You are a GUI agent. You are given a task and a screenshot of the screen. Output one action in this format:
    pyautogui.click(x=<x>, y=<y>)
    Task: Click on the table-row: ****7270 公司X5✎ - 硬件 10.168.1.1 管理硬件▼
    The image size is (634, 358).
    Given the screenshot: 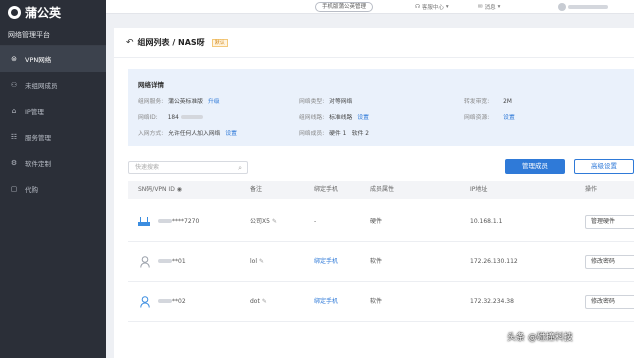 What is the action you would take?
    pyautogui.click(x=381, y=222)
    